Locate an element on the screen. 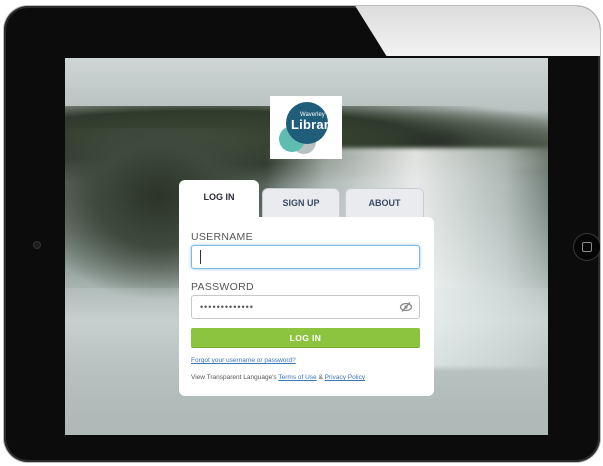 This screenshot has height=466, width=603. logo-text-large: Library is located at coordinates (314, 124).